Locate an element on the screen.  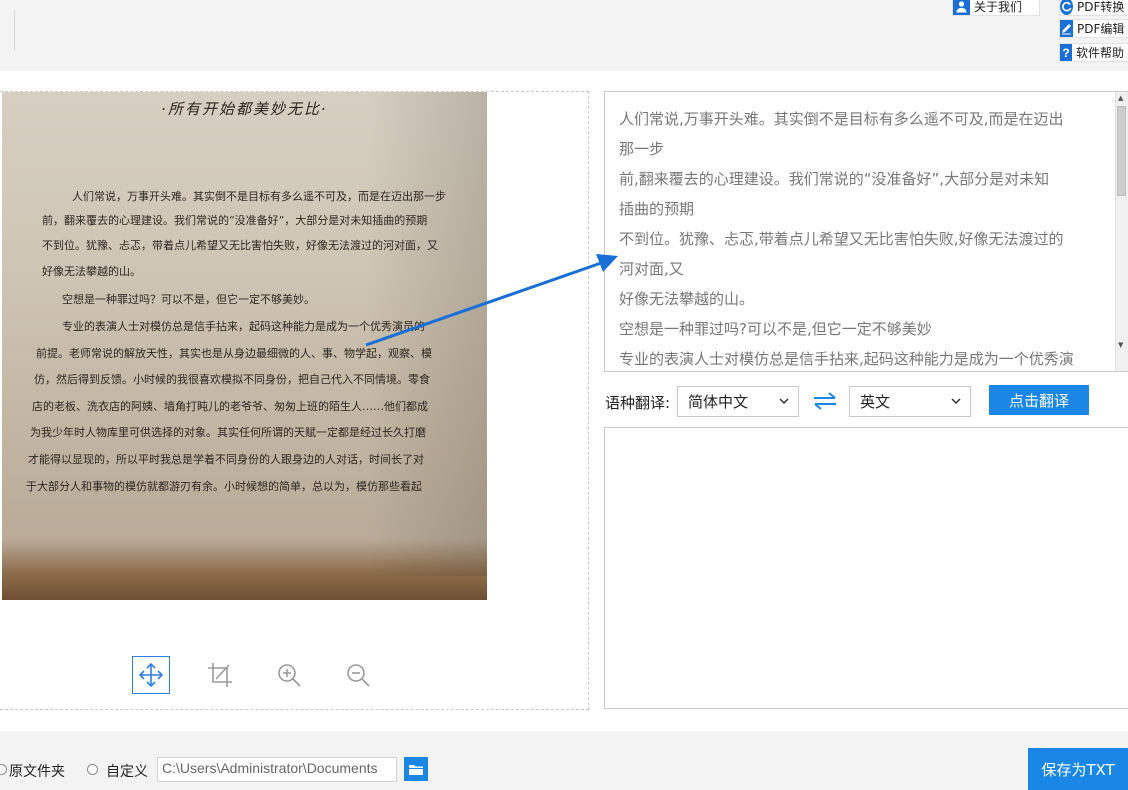
source-language-value: 简体中文 is located at coordinates (718, 402).